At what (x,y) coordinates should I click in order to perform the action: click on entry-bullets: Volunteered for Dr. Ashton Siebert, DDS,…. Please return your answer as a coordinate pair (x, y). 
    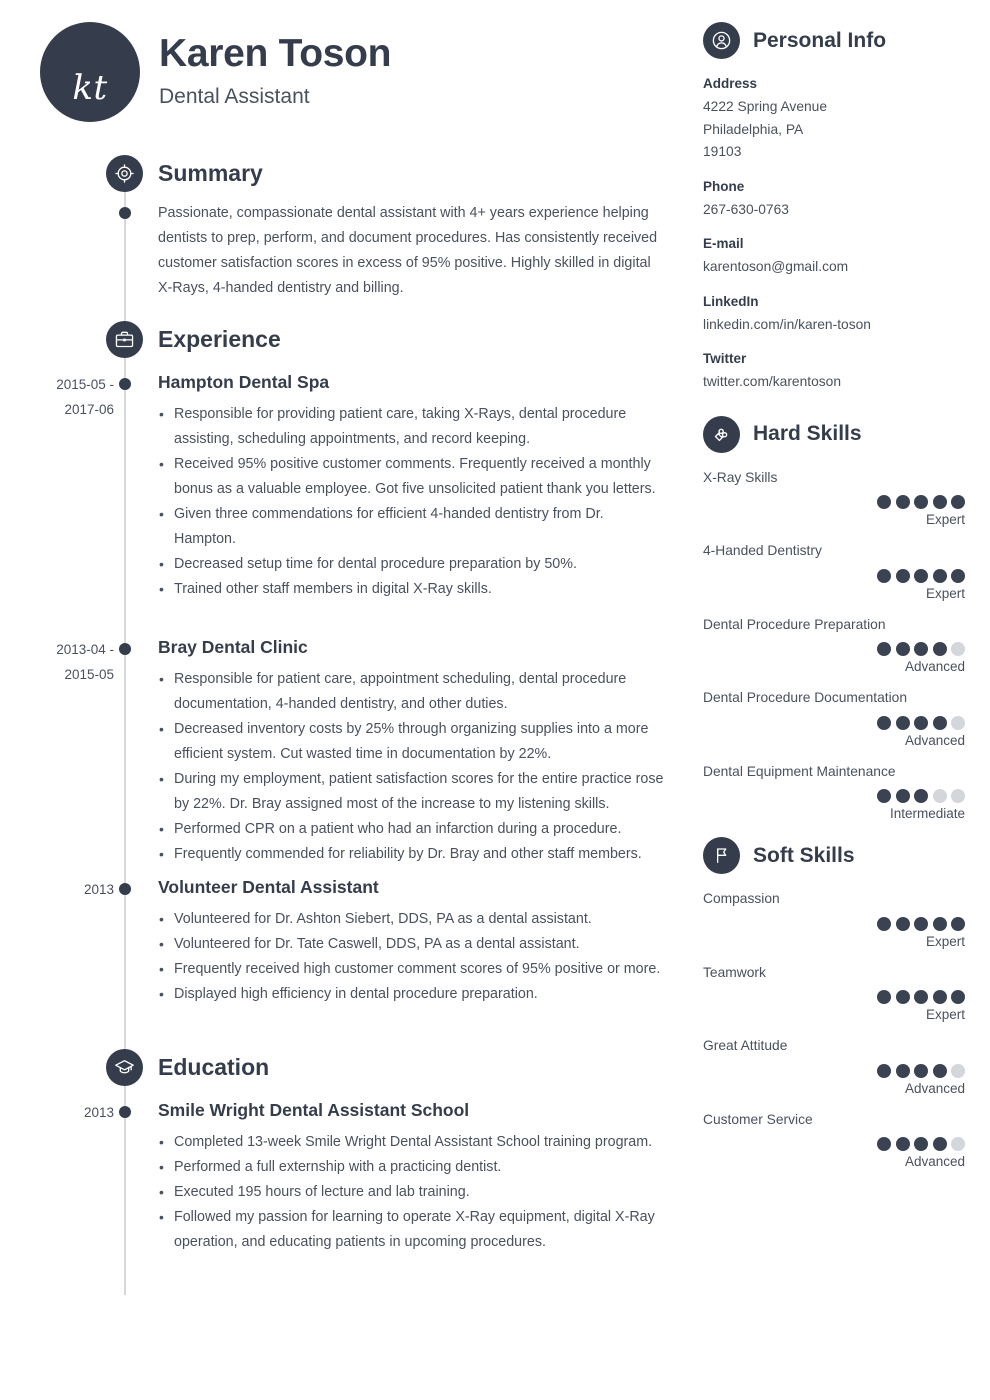
    Looking at the image, I should click on (411, 957).